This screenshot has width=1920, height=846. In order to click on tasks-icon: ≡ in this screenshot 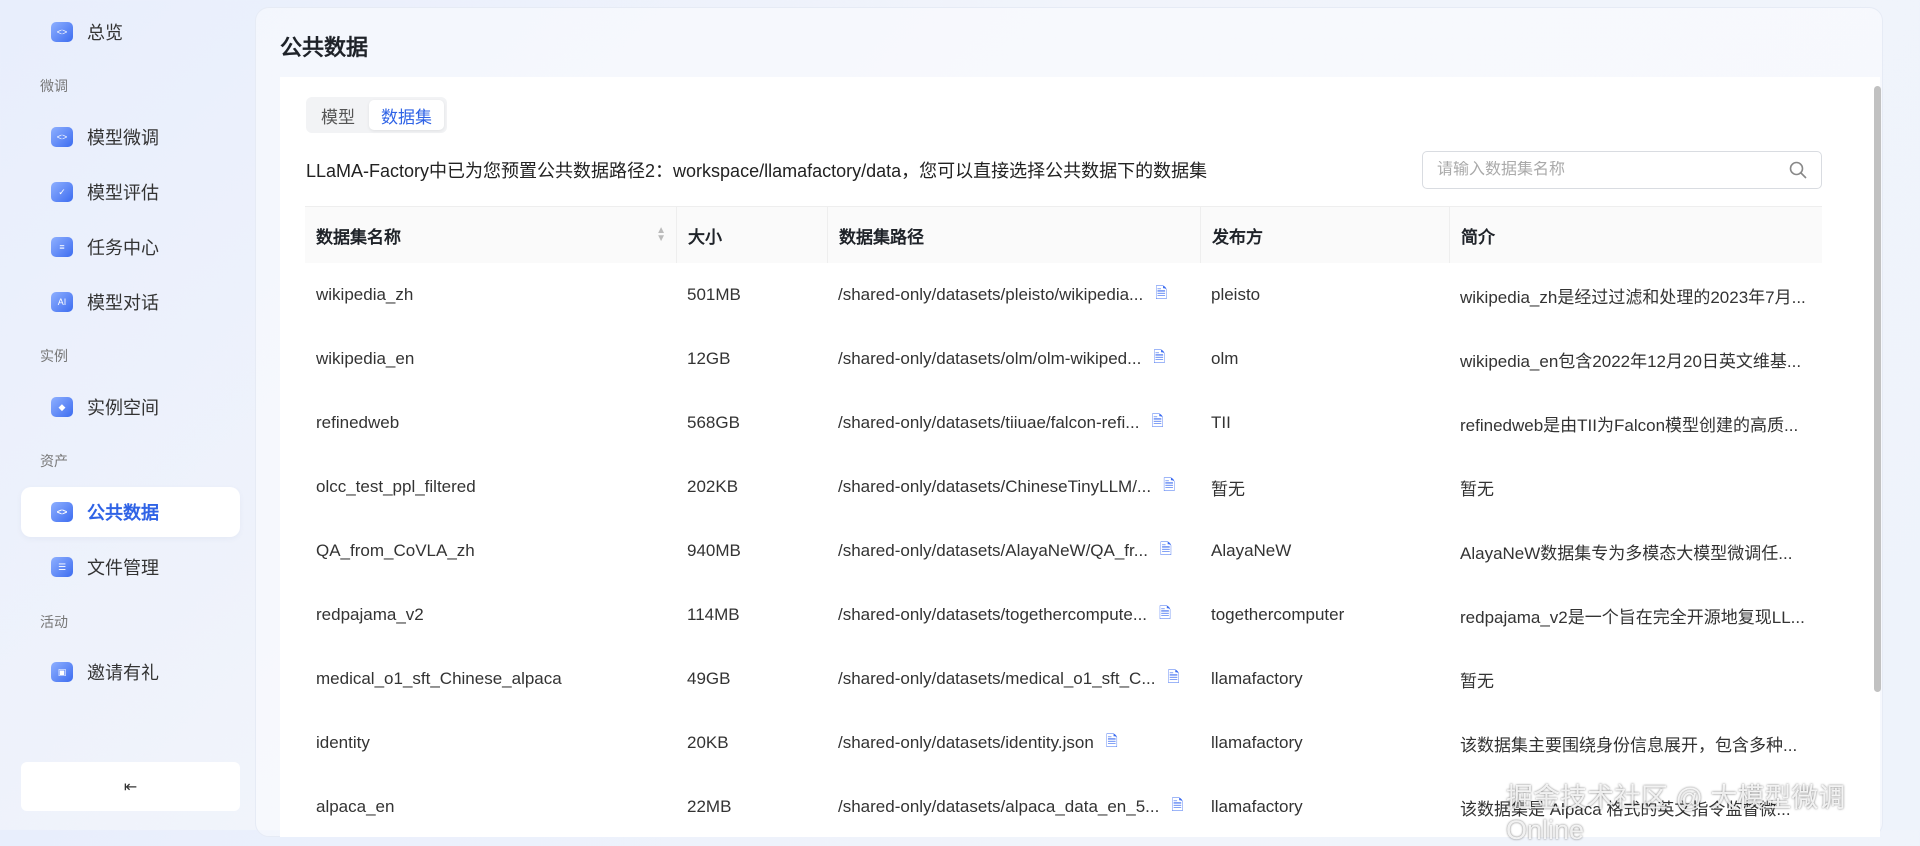, I will do `click(62, 247)`.